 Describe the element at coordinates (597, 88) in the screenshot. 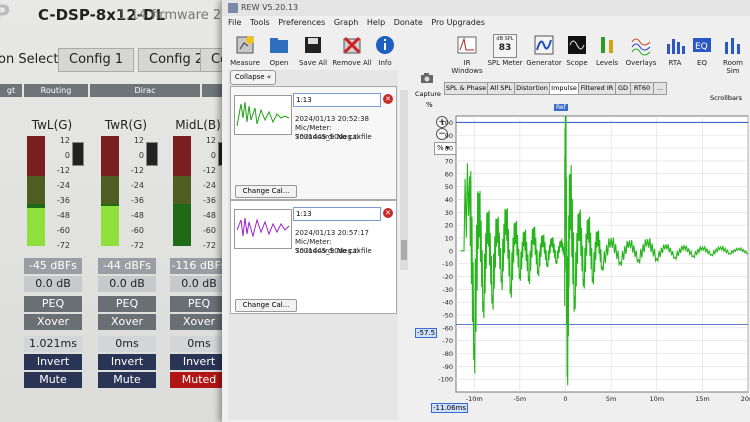

I see `tab-filtered-ir: Filtered IR` at that location.